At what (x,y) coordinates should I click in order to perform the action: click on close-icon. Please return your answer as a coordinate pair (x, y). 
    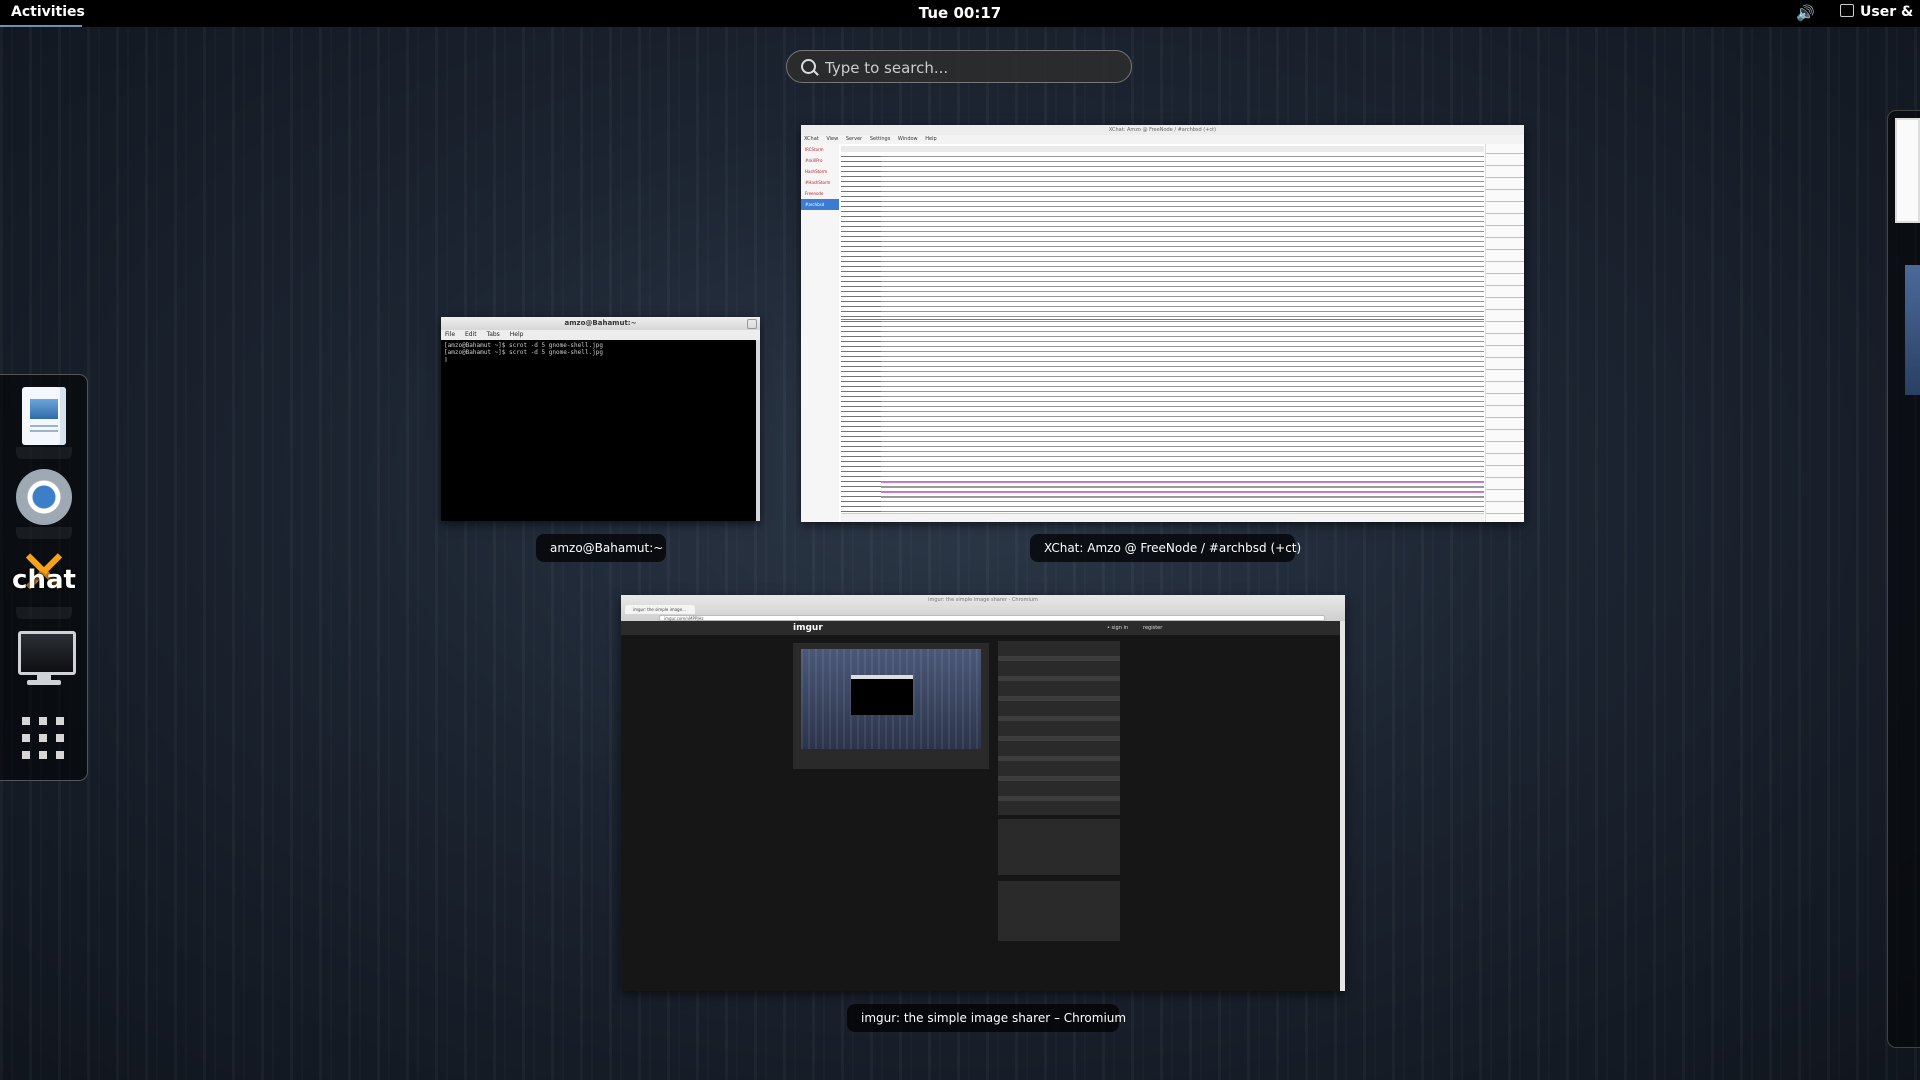
    Looking at the image, I should click on (752, 324).